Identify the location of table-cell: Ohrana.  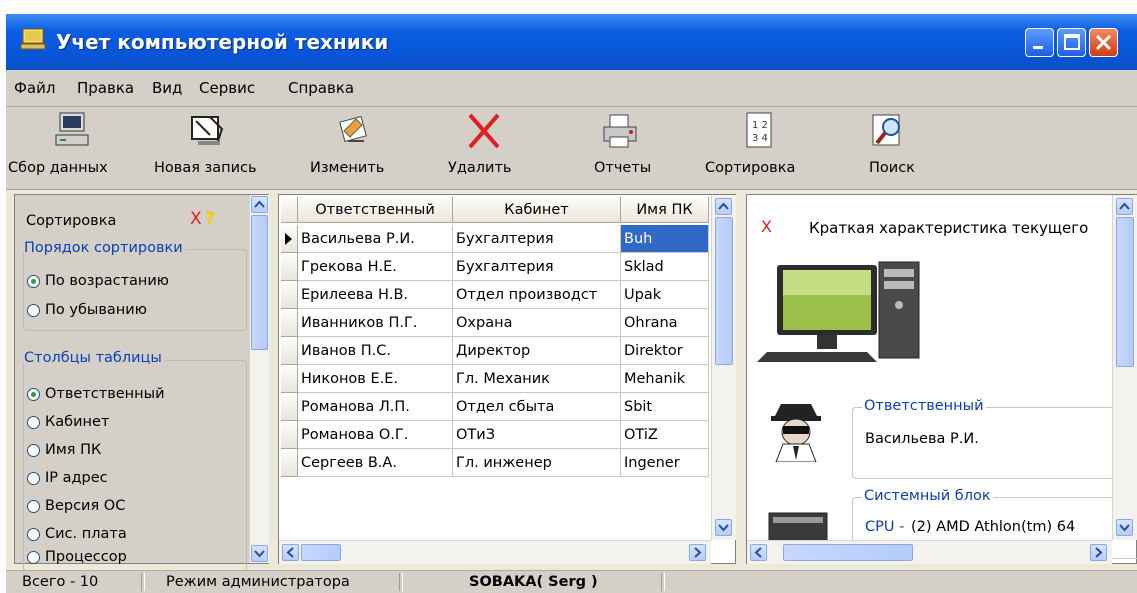
(665, 323).